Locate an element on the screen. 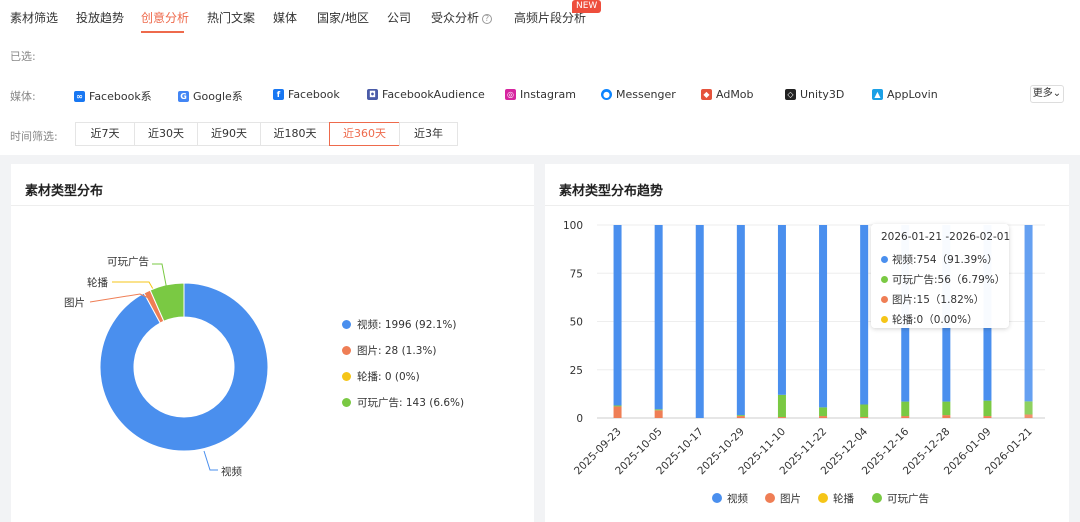 The image size is (1080, 522). image-dot-icon is located at coordinates (884, 299).